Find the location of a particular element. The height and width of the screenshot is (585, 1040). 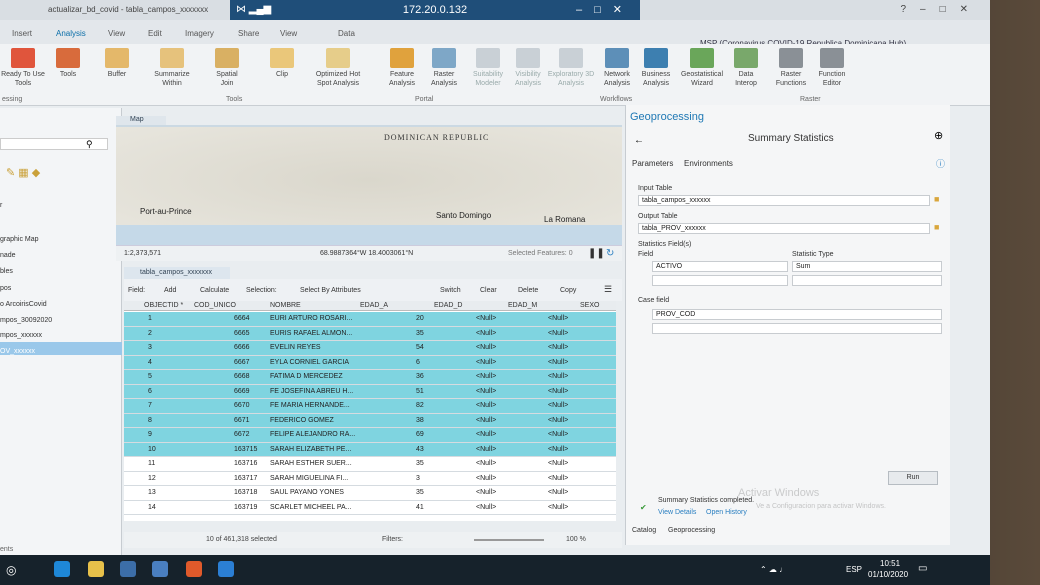

open-history-link: Open History is located at coordinates (726, 512).